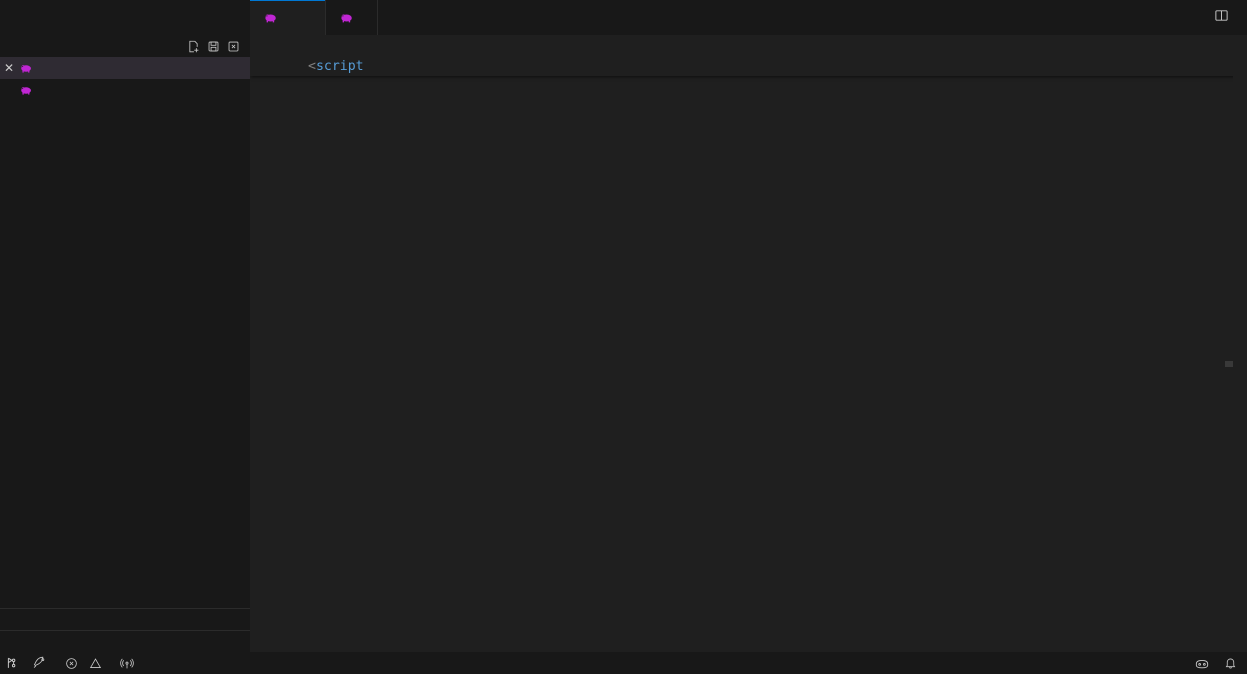  I want to click on outline-panel-header, so click(125, 619).